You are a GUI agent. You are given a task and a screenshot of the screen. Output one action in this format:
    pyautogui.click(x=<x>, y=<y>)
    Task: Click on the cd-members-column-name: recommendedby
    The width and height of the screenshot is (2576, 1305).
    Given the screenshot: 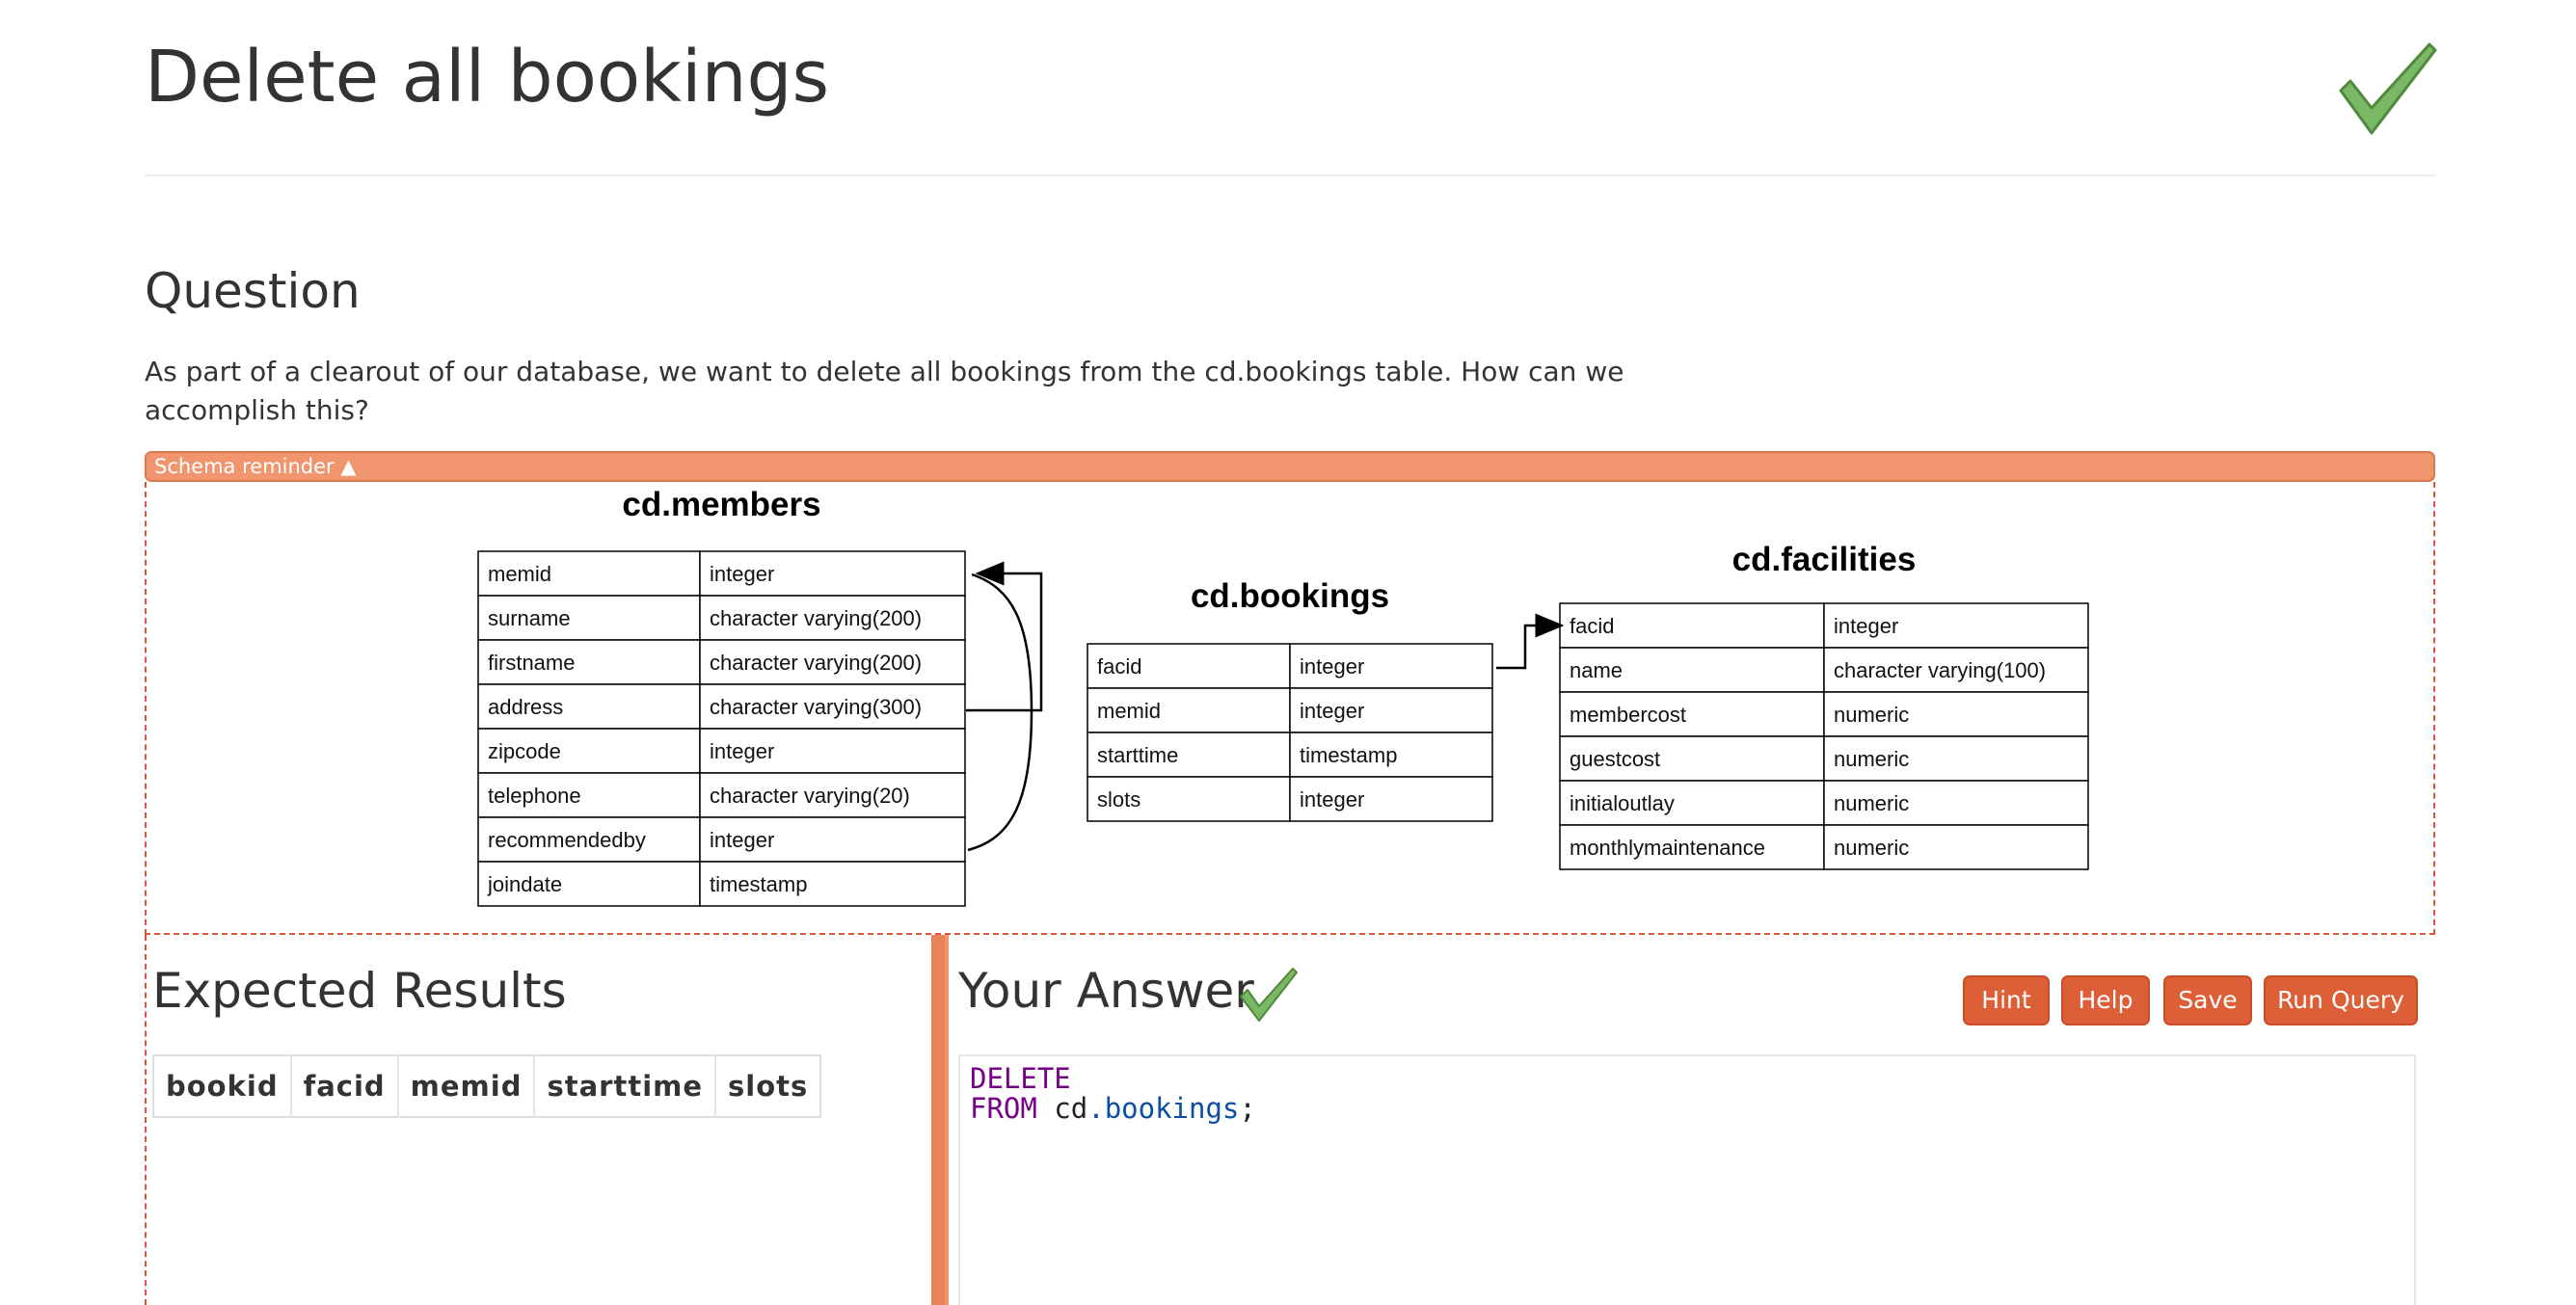 What is the action you would take?
    pyautogui.click(x=567, y=840)
    